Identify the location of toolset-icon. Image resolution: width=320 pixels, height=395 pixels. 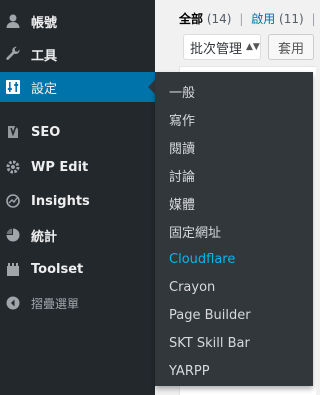
(13, 269).